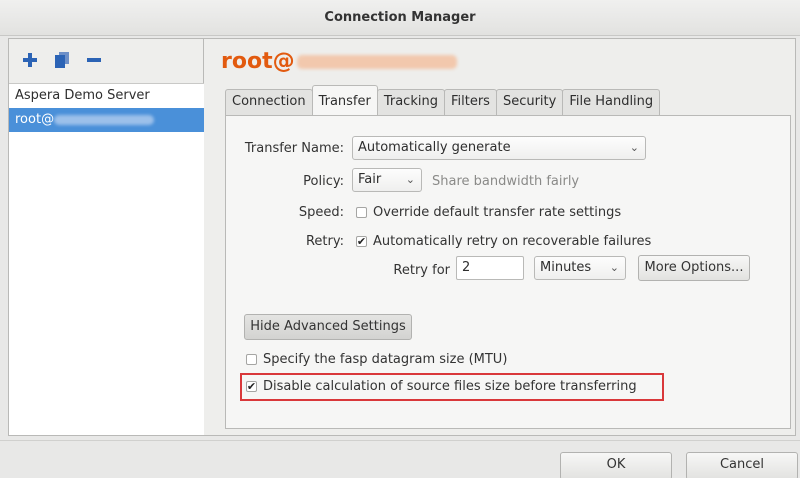 The image size is (800, 478). I want to click on cancel-button: Cancel, so click(742, 465).